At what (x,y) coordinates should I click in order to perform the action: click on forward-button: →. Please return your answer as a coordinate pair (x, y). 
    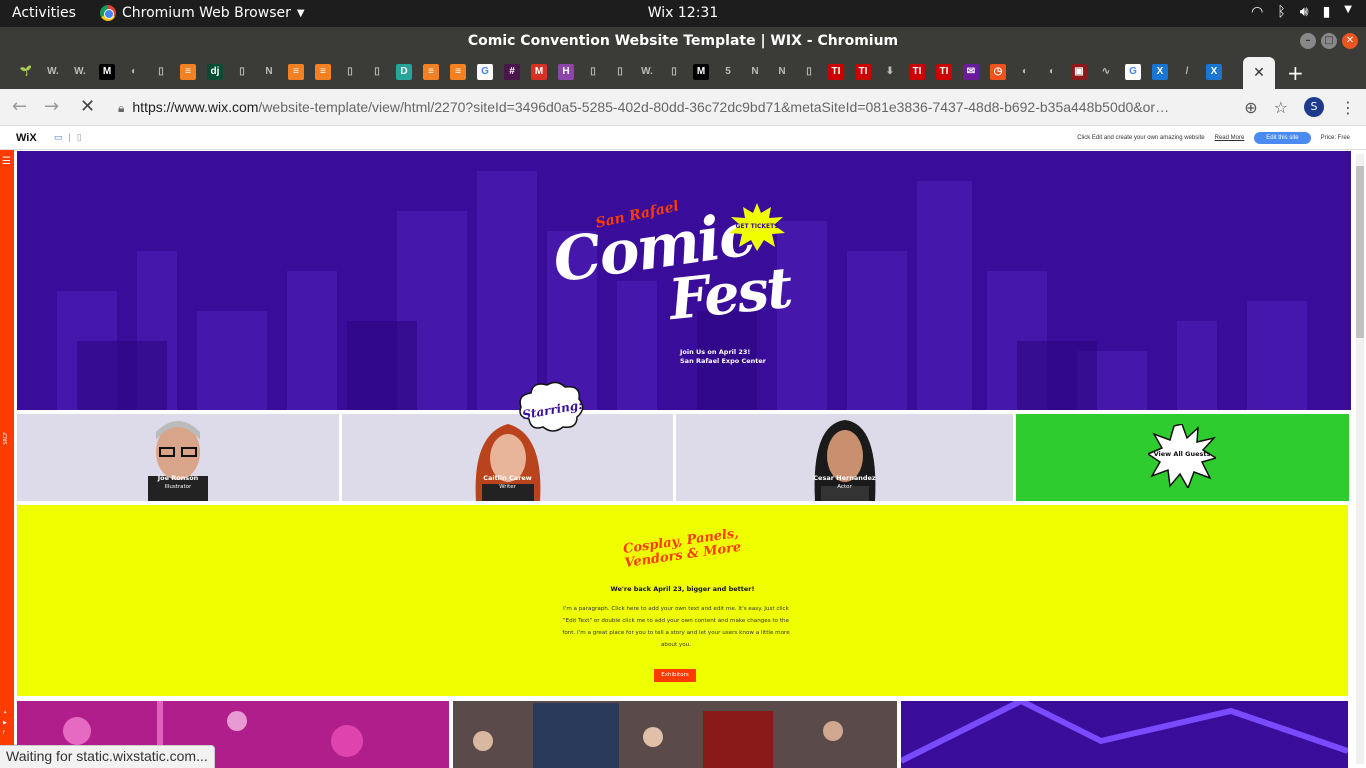
    Looking at the image, I should click on (51, 106).